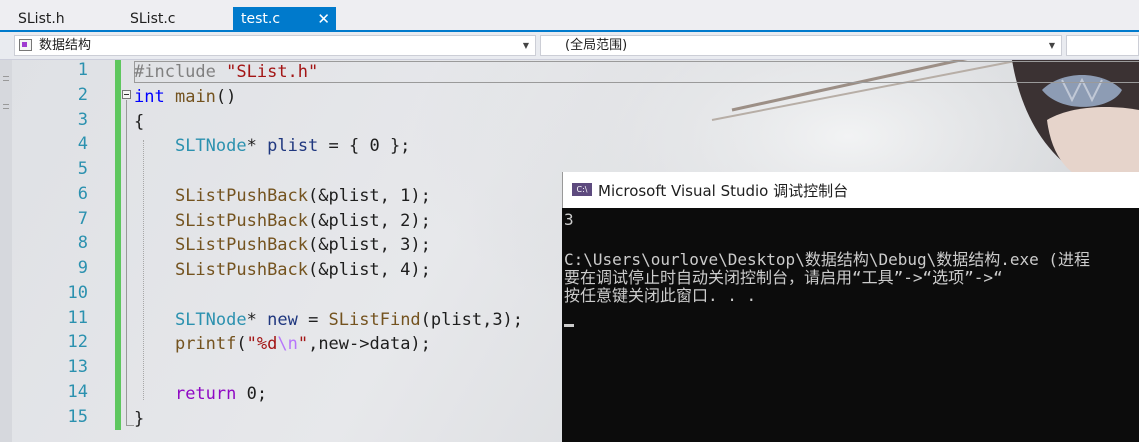  Describe the element at coordinates (275, 45) in the screenshot. I see `project-dropdown: 数据结构 ▼` at that location.